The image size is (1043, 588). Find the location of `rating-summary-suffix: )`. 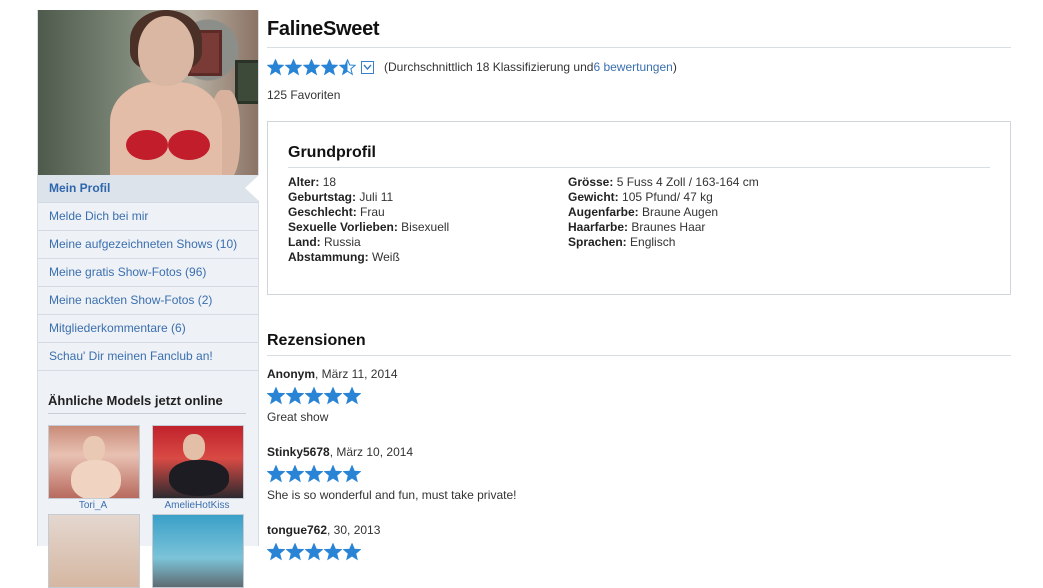

rating-summary-suffix: ) is located at coordinates (674, 67).